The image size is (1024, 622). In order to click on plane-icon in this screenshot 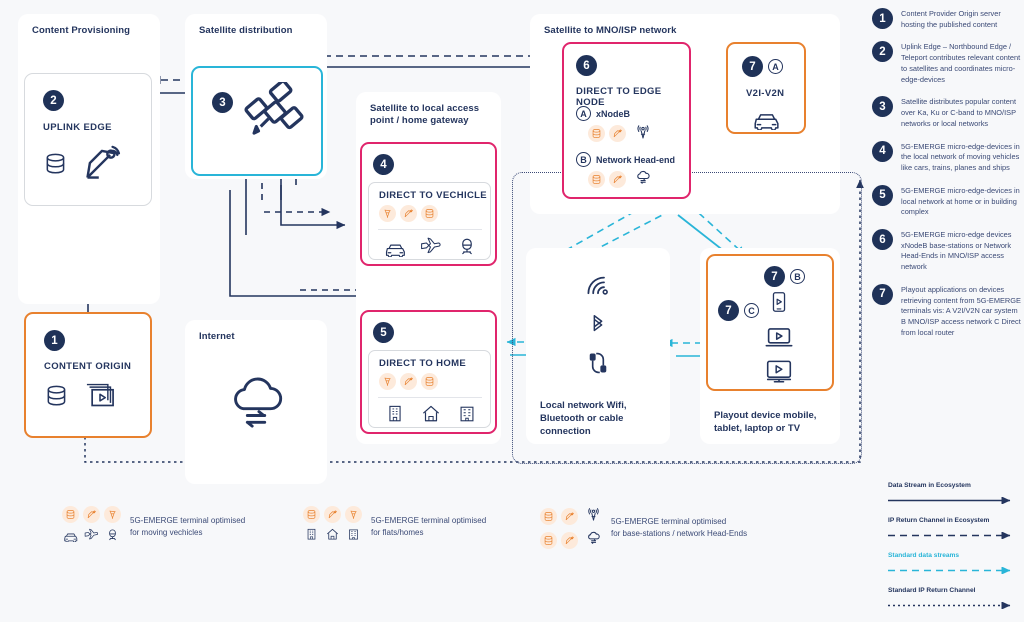, I will do `click(91, 537)`.